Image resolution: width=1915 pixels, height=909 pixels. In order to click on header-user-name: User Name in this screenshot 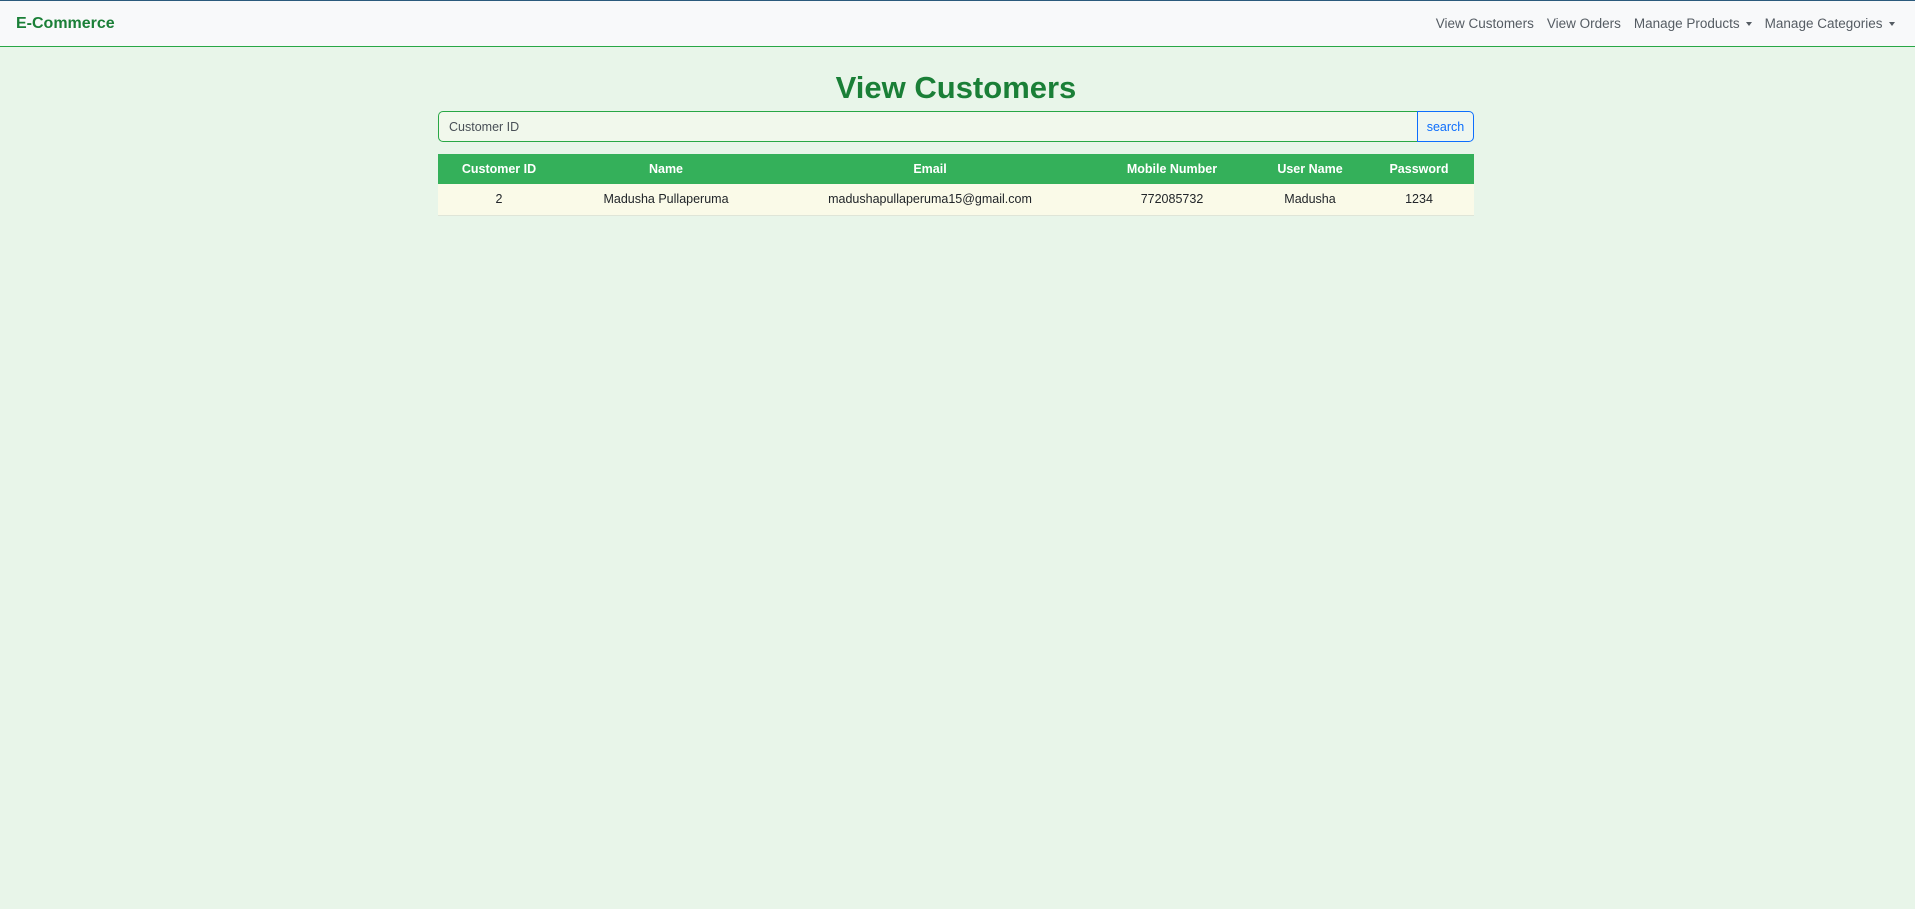, I will do `click(1310, 169)`.